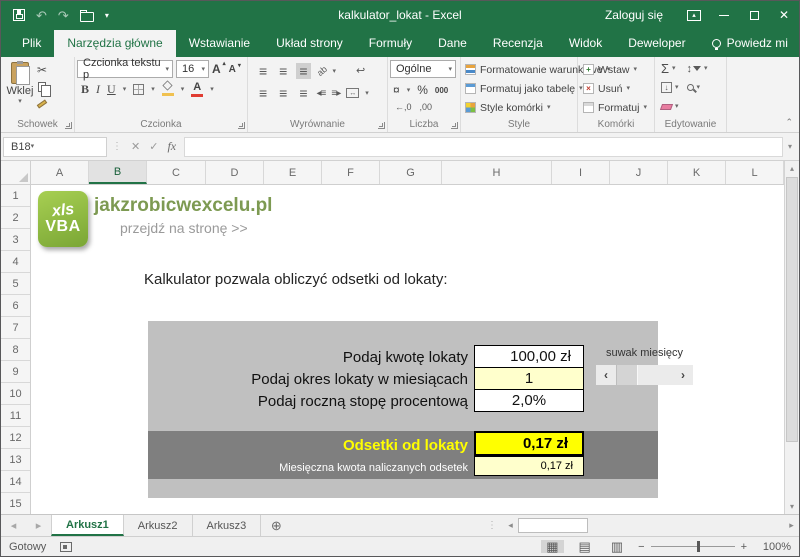  I want to click on name-box: B18 ▾, so click(55, 146).